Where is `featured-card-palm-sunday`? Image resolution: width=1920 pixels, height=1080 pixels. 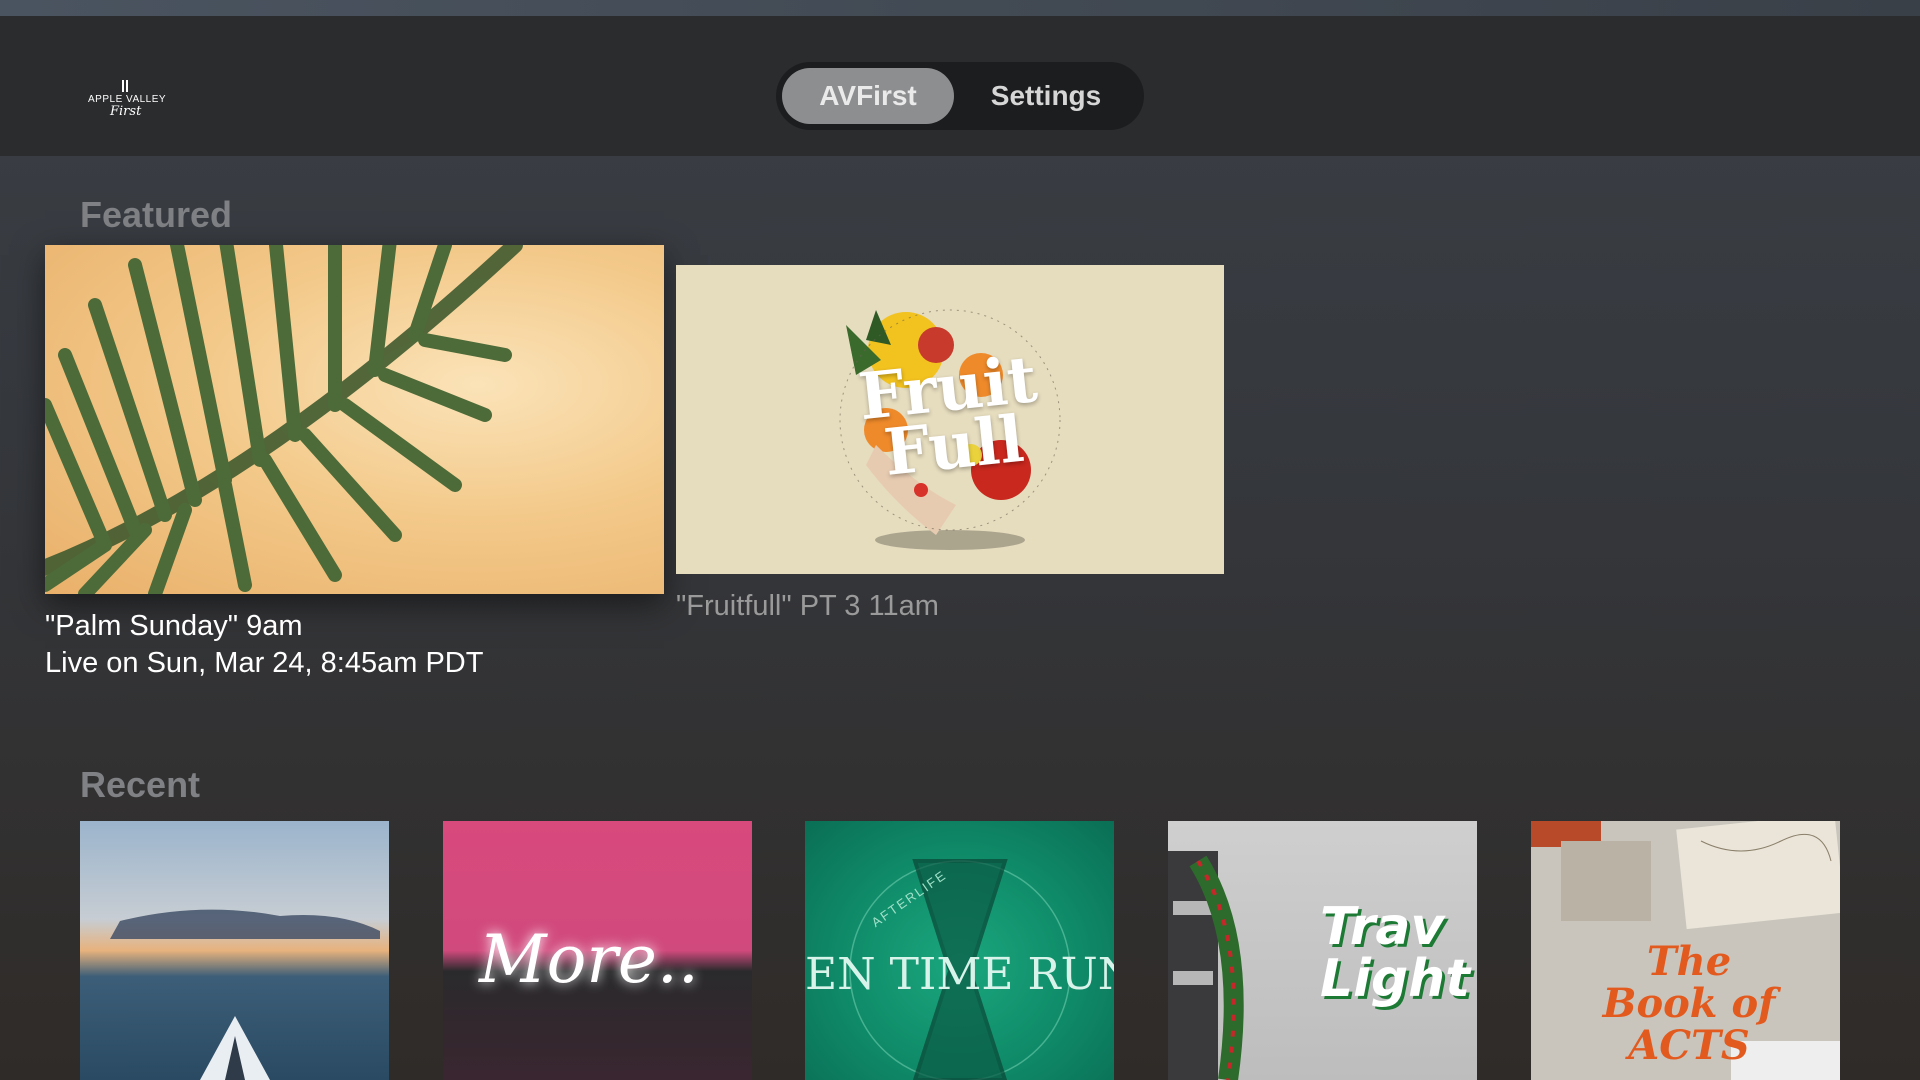 featured-card-palm-sunday is located at coordinates (354, 419).